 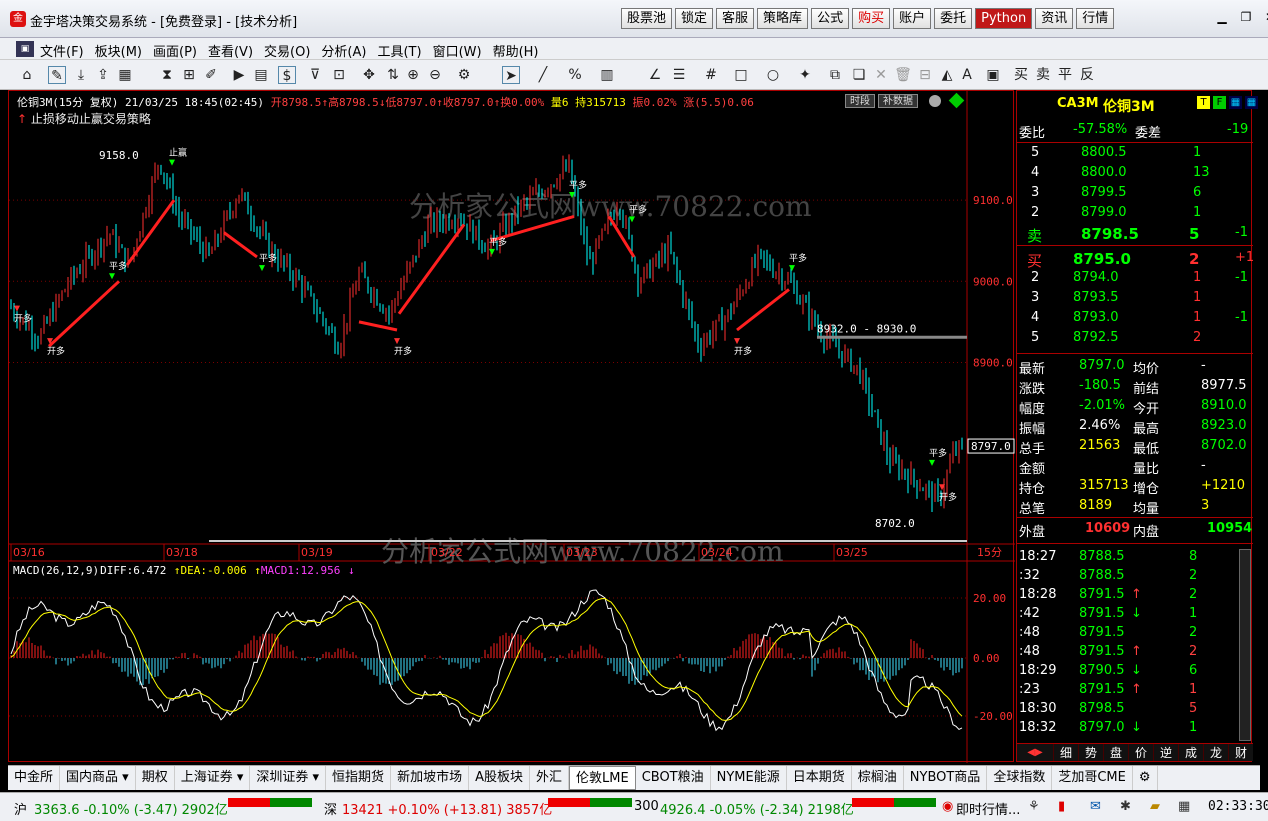 What do you see at coordinates (1096, 337) in the screenshot?
I see `bid-price: 8792.5` at bounding box center [1096, 337].